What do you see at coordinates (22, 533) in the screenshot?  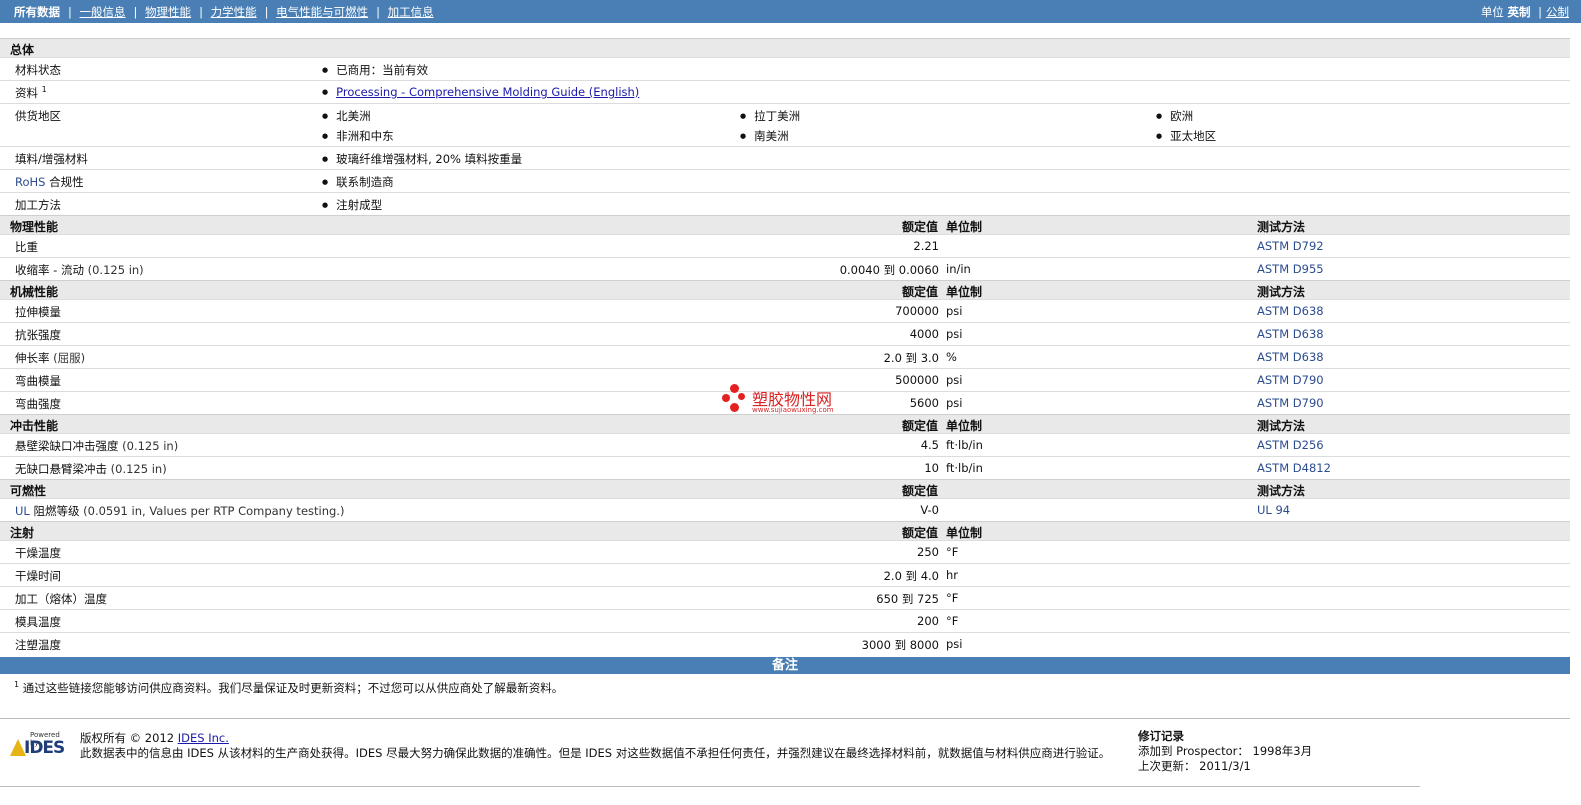 I see `section-title: 注射` at bounding box center [22, 533].